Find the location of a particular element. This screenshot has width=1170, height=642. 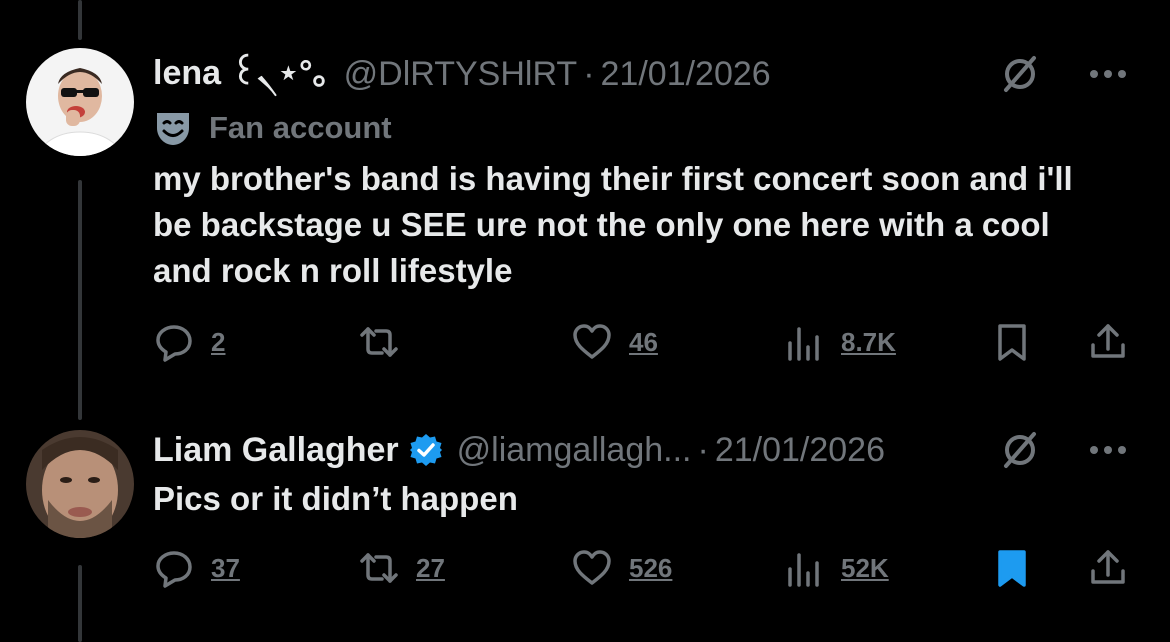

display-name: lena ꒰৲⋆°｡ is located at coordinates (241, 74).